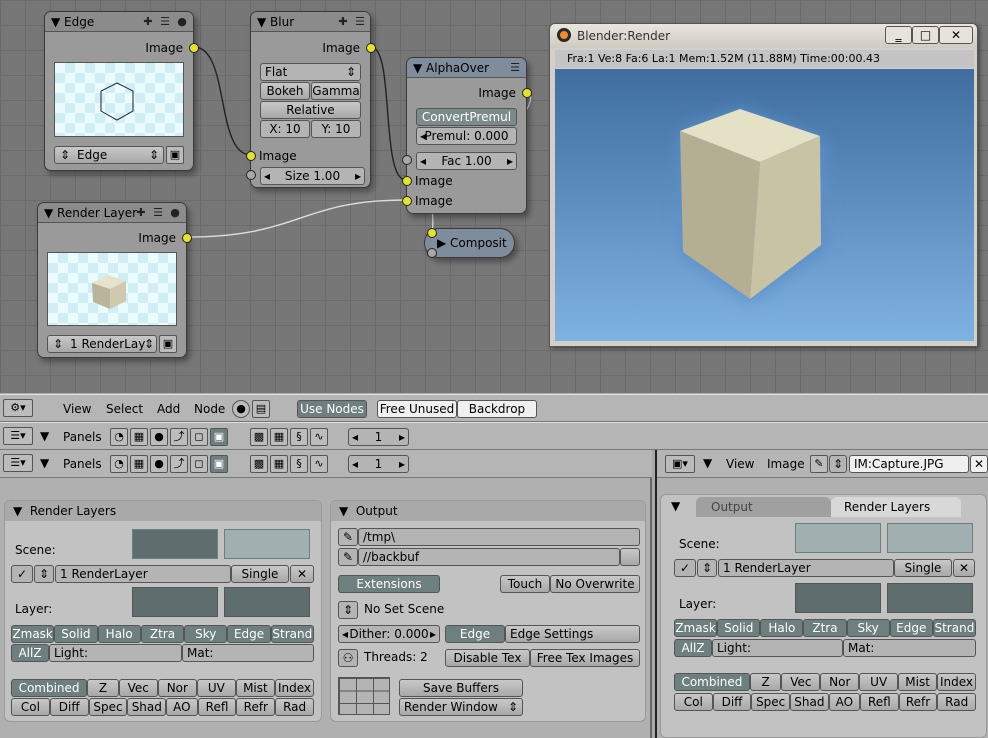 This screenshot has height=738, width=988. I want to click on uv-pass-toggle: UV, so click(879, 682).